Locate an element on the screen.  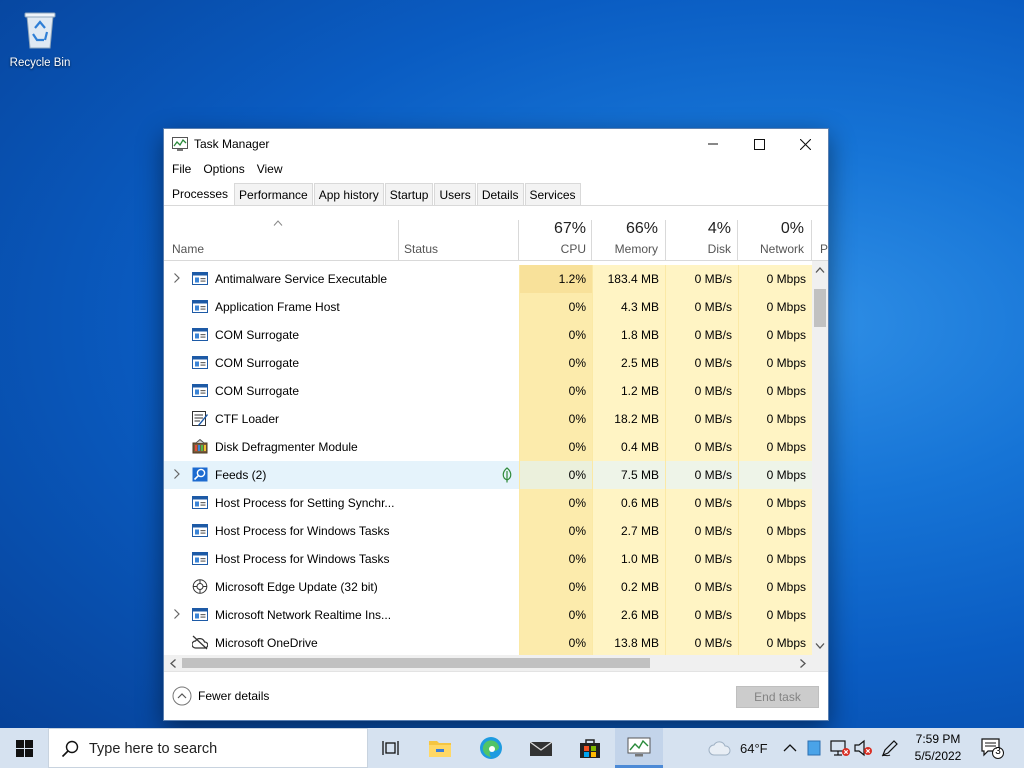
volume-button is located at coordinates (863, 748).